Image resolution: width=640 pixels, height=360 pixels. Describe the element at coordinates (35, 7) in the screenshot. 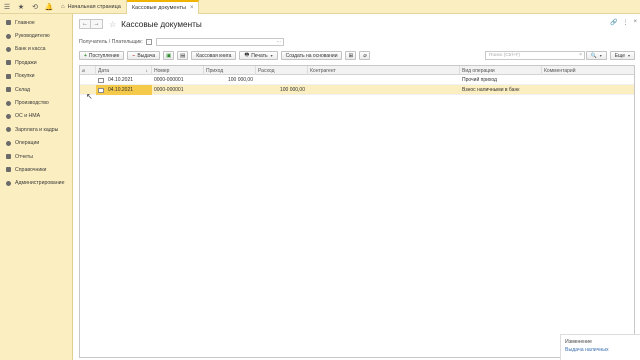

I see `history-icon: ⟲` at that location.